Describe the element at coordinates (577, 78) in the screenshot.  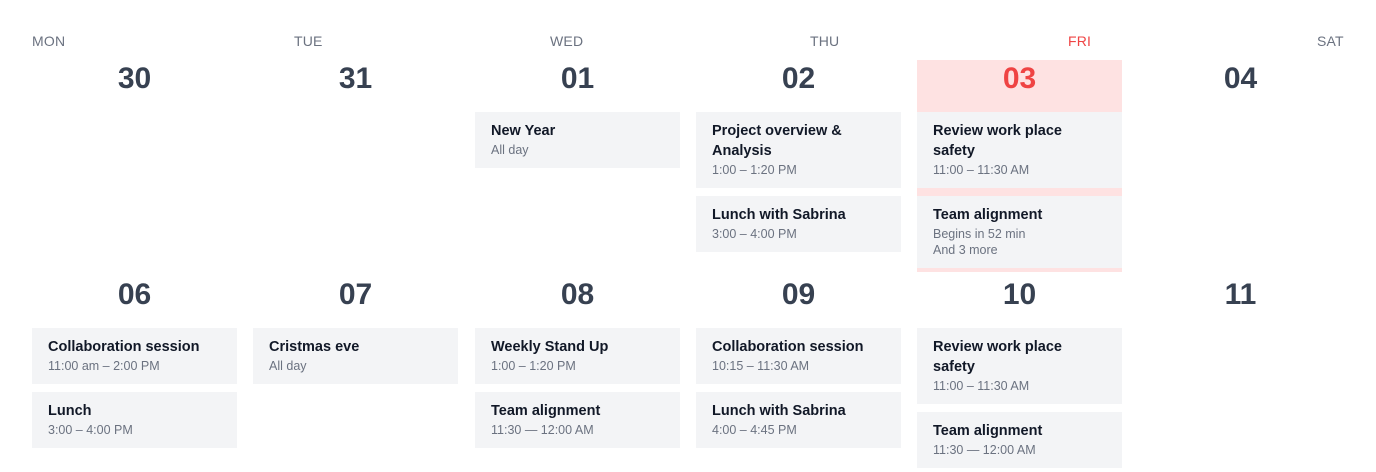
I see `date-number: 01` at that location.